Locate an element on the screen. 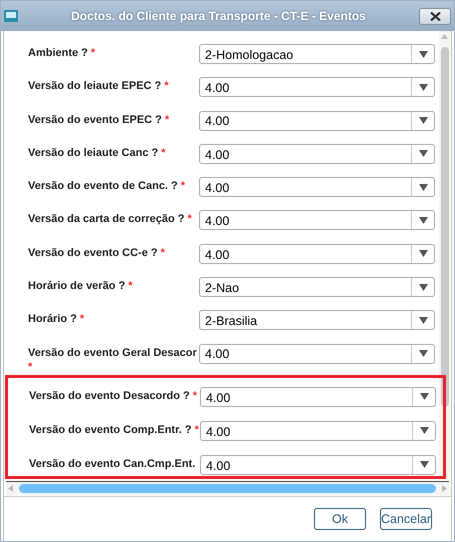 The height and width of the screenshot is (542, 455). field-label: Versão do evento Geral Desacor is located at coordinates (112, 353).